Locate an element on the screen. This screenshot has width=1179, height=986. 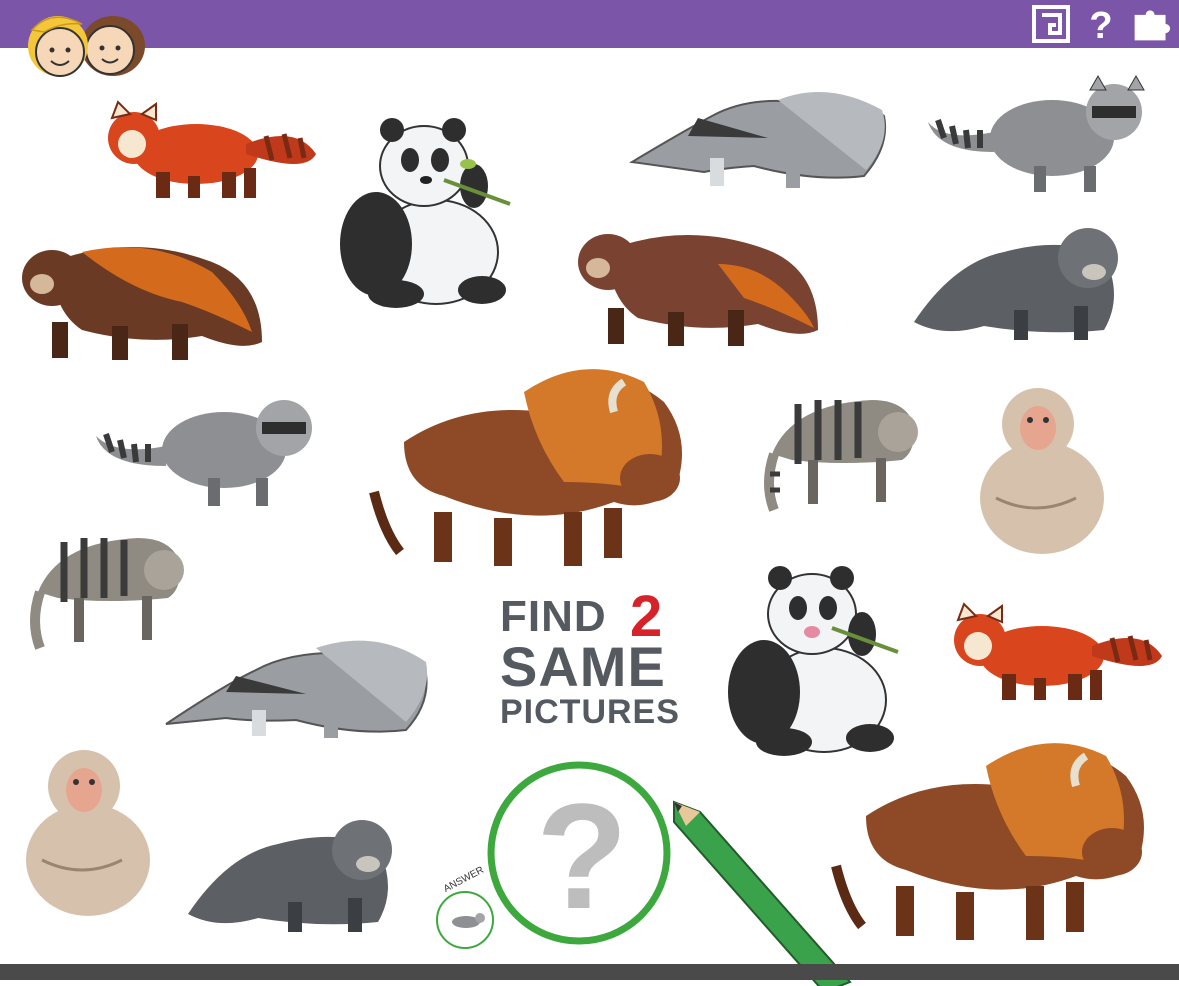
pencil-icon is located at coordinates (762, 893).